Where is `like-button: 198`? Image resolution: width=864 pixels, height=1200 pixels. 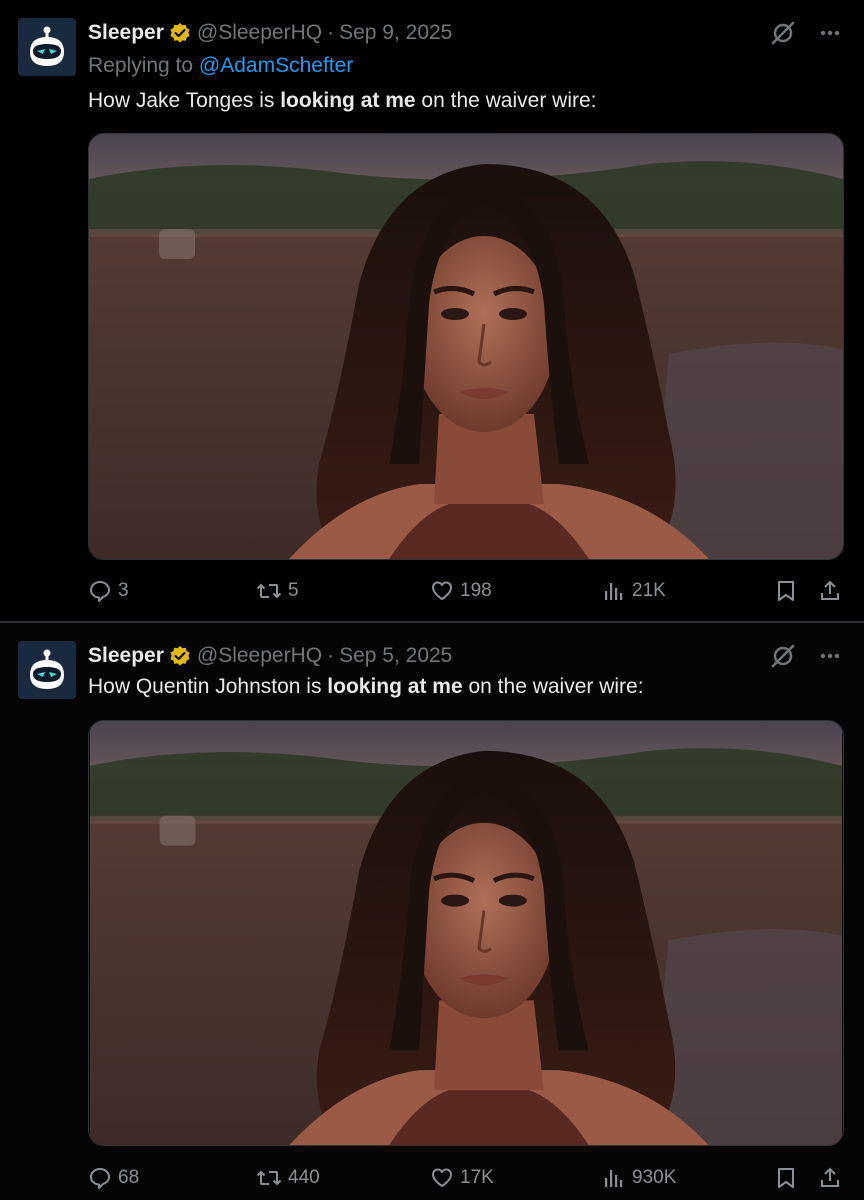 like-button: 198 is located at coordinates (461, 591).